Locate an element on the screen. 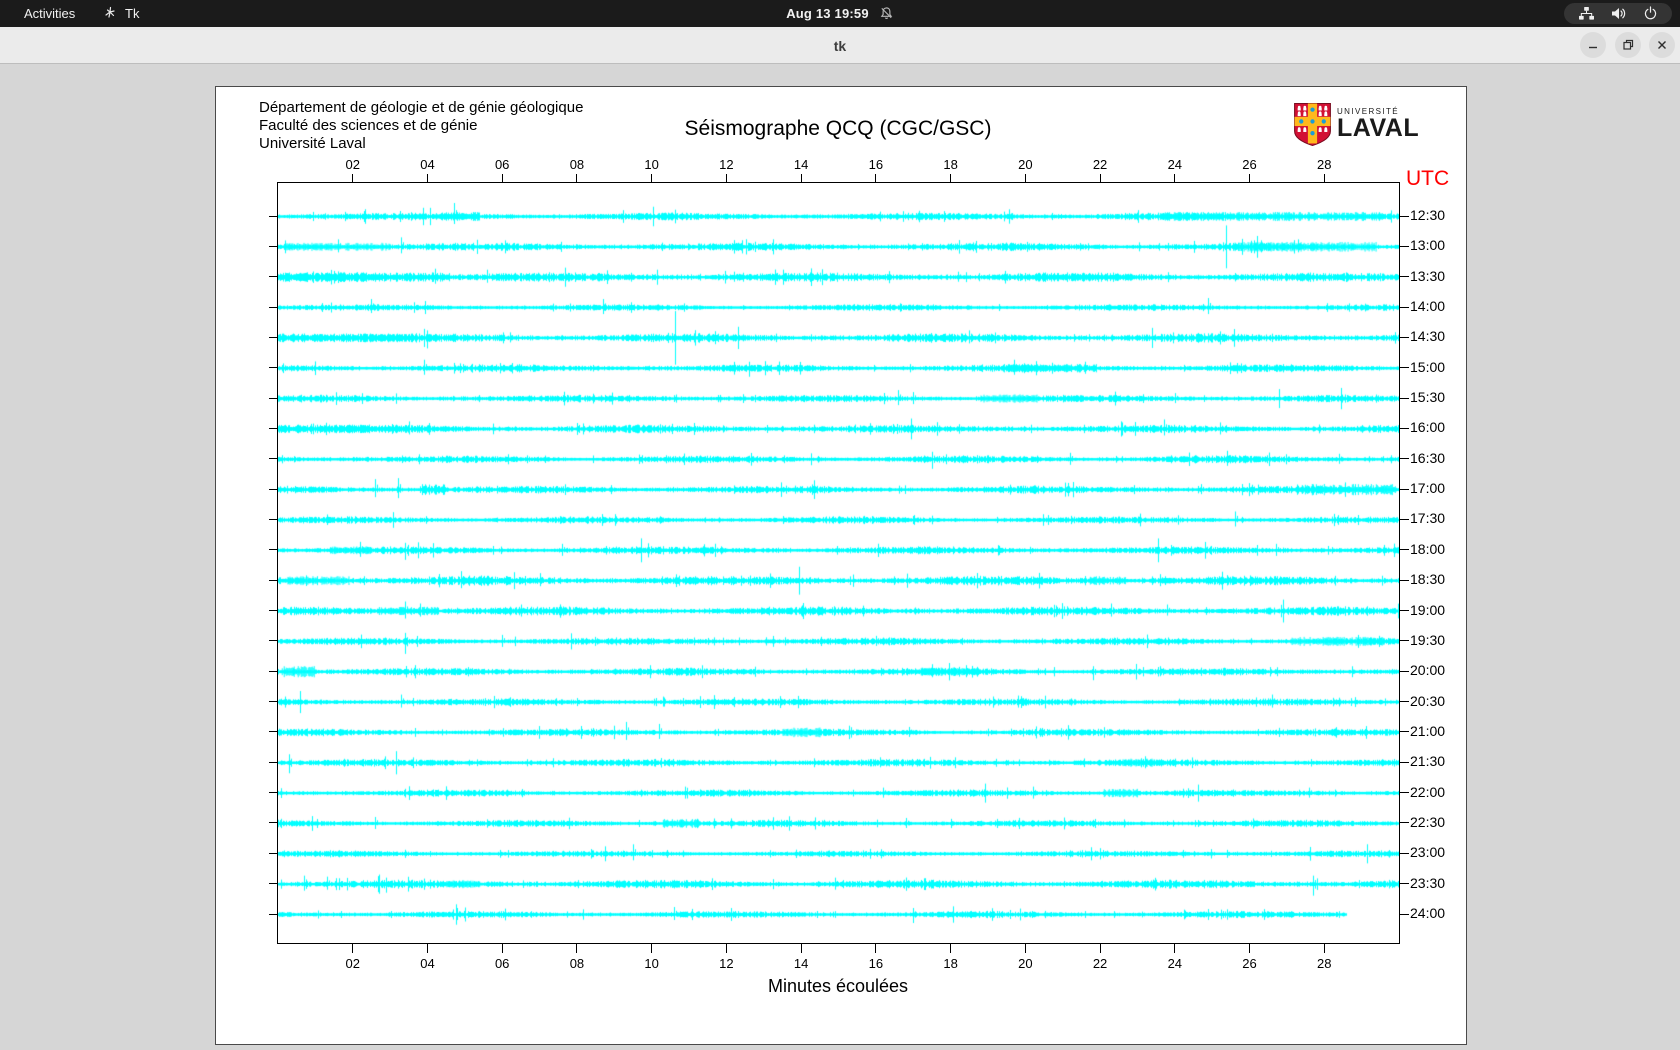 The image size is (1680, 1050). x-tick-label-bottom: 04 is located at coordinates (427, 963).